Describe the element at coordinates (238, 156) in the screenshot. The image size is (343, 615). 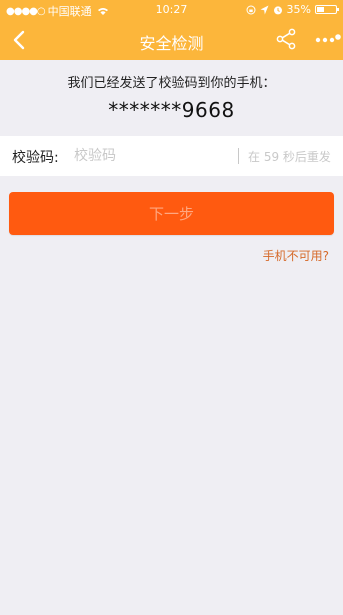
I see `field-divider` at that location.